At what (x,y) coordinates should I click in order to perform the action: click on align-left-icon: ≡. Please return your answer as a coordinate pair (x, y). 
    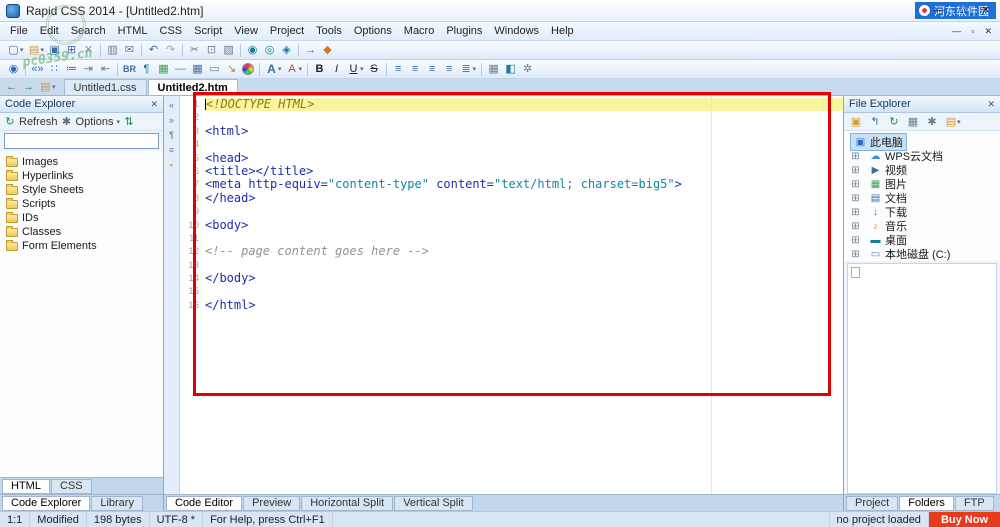
    Looking at the image, I should click on (398, 69).